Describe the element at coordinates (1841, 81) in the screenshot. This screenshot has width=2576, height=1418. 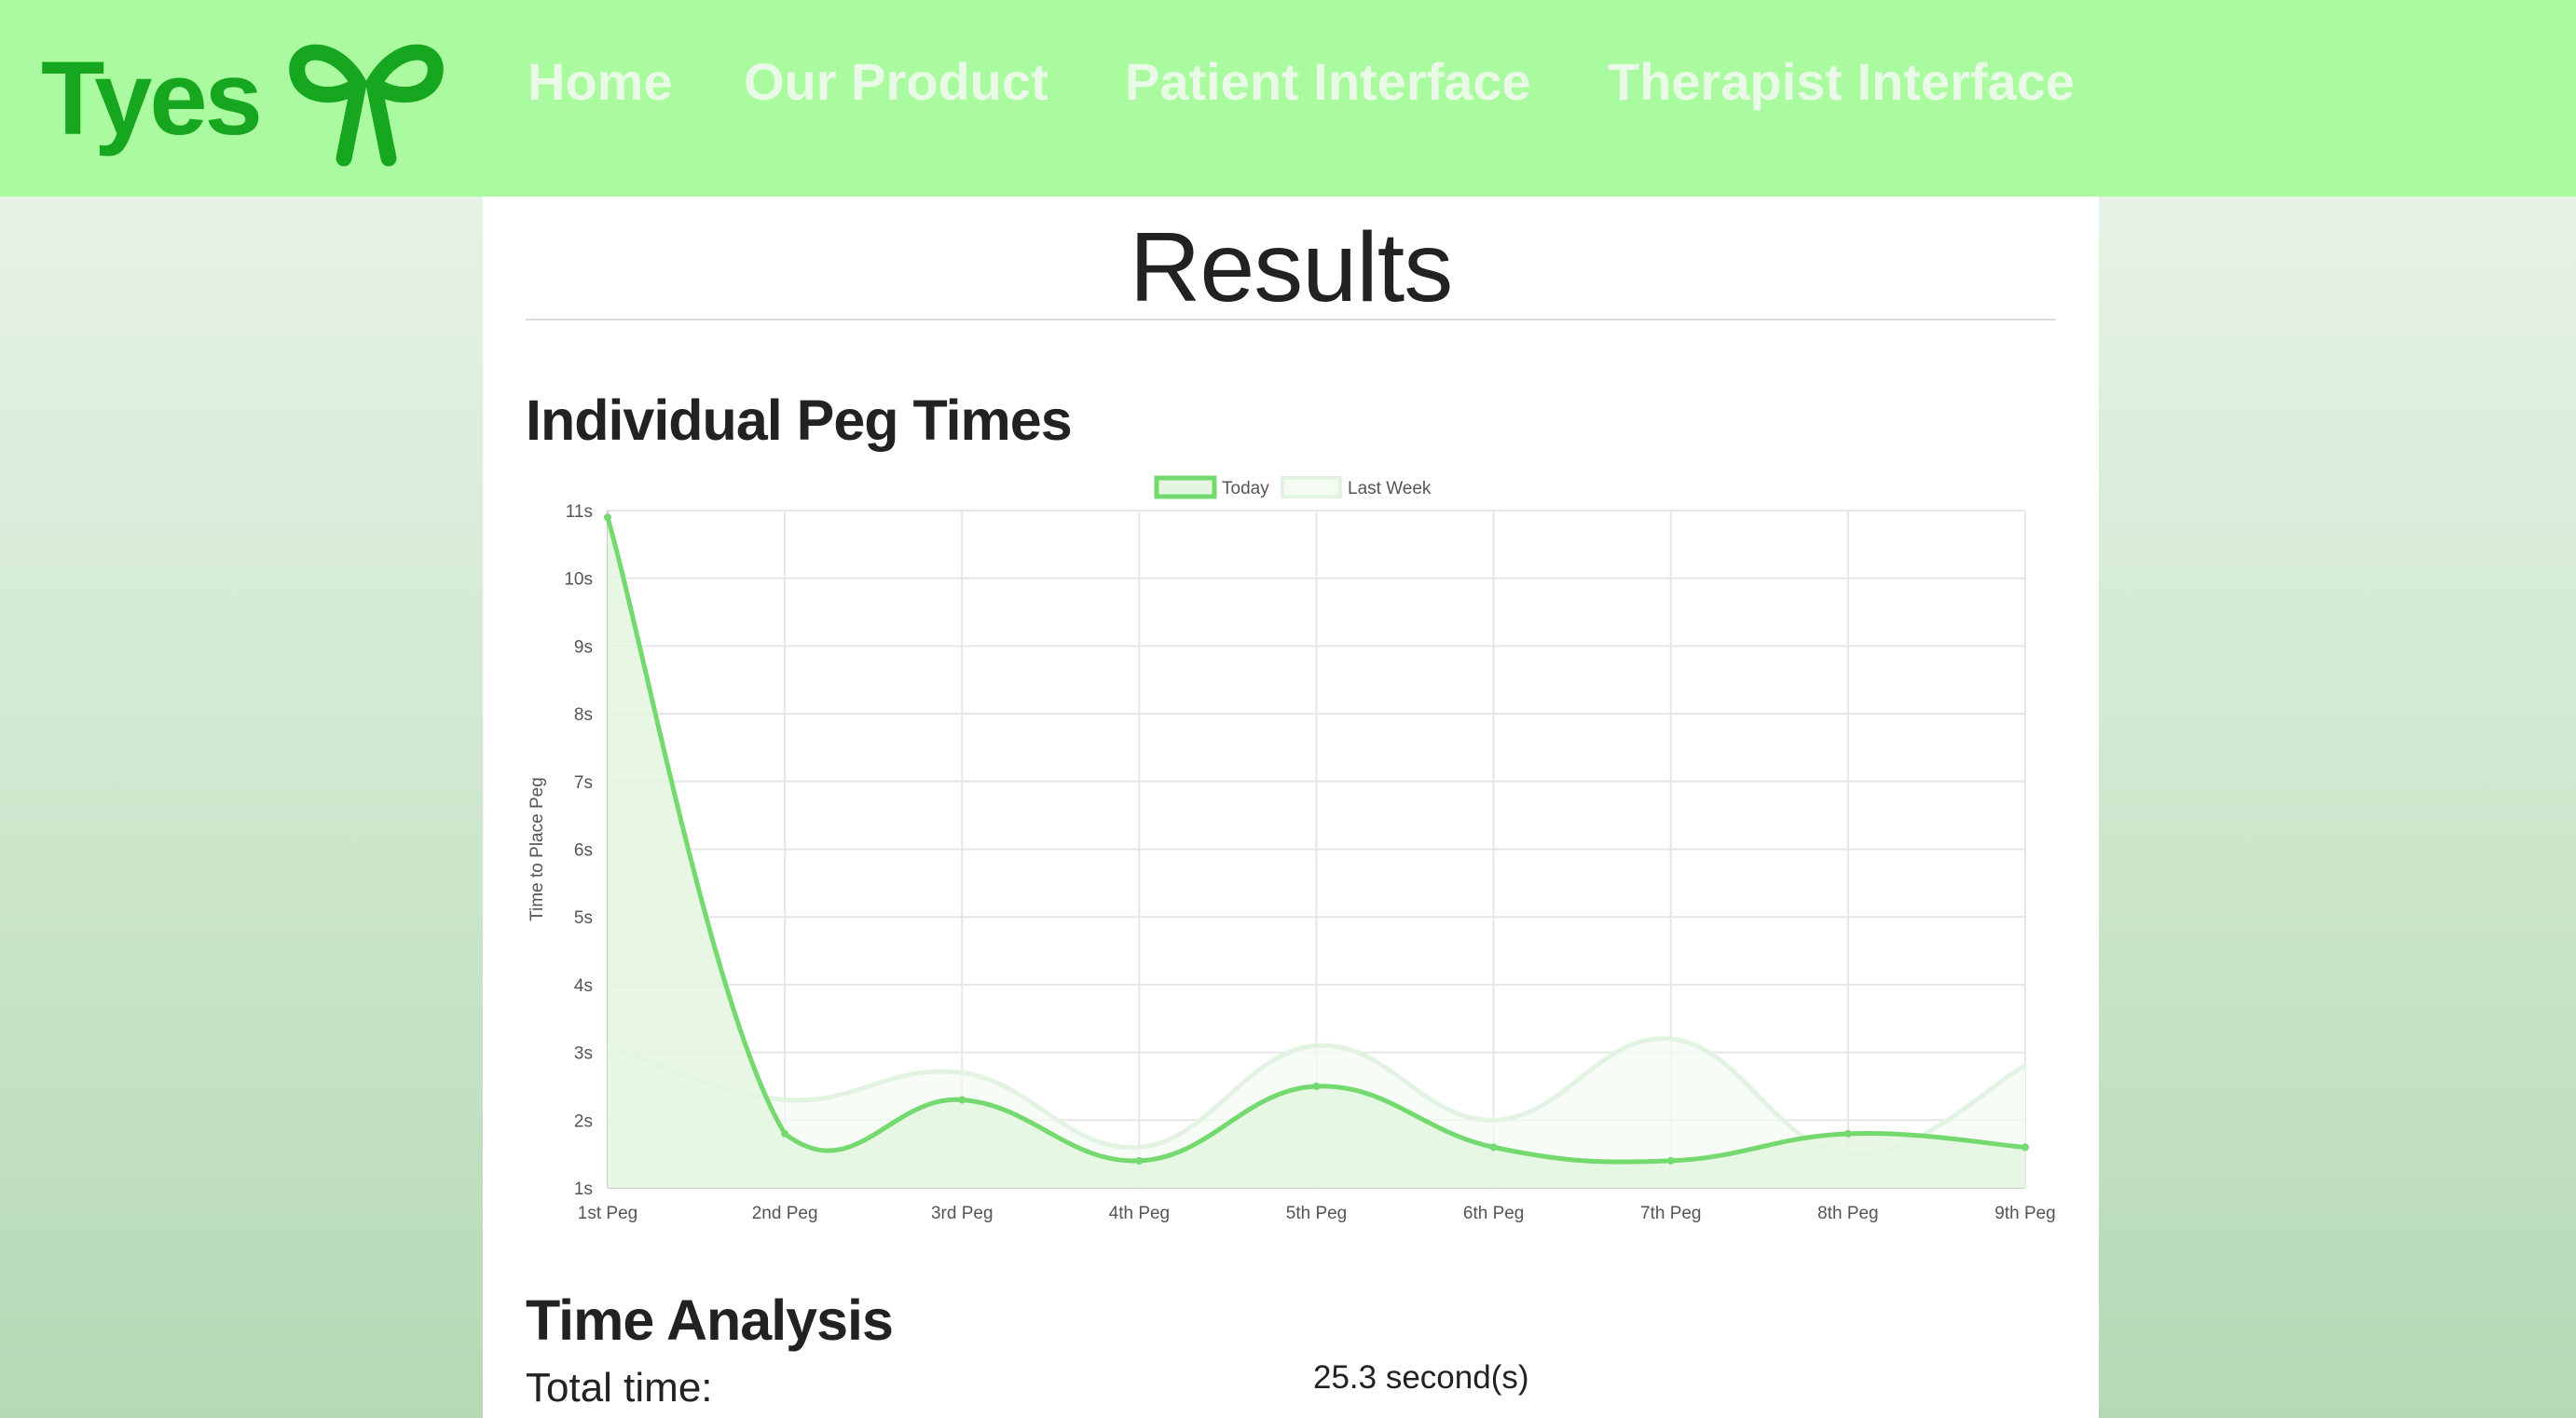
I see `nav-link-therapist-interface: Therapist Interface` at that location.